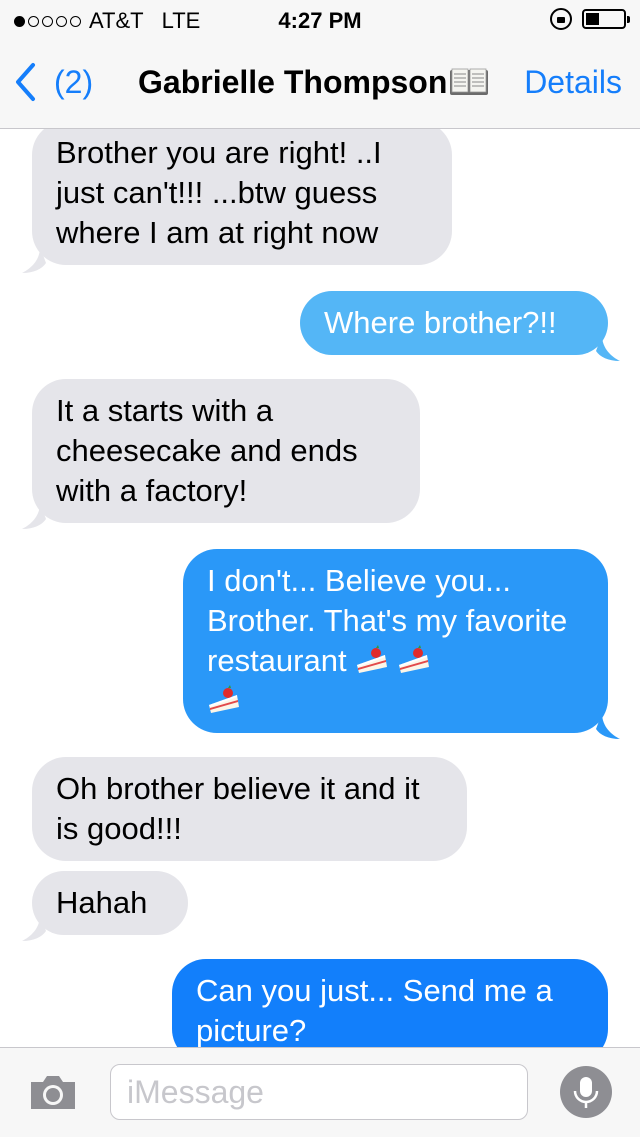 The image size is (640, 1137). I want to click on message-input, so click(319, 1092).